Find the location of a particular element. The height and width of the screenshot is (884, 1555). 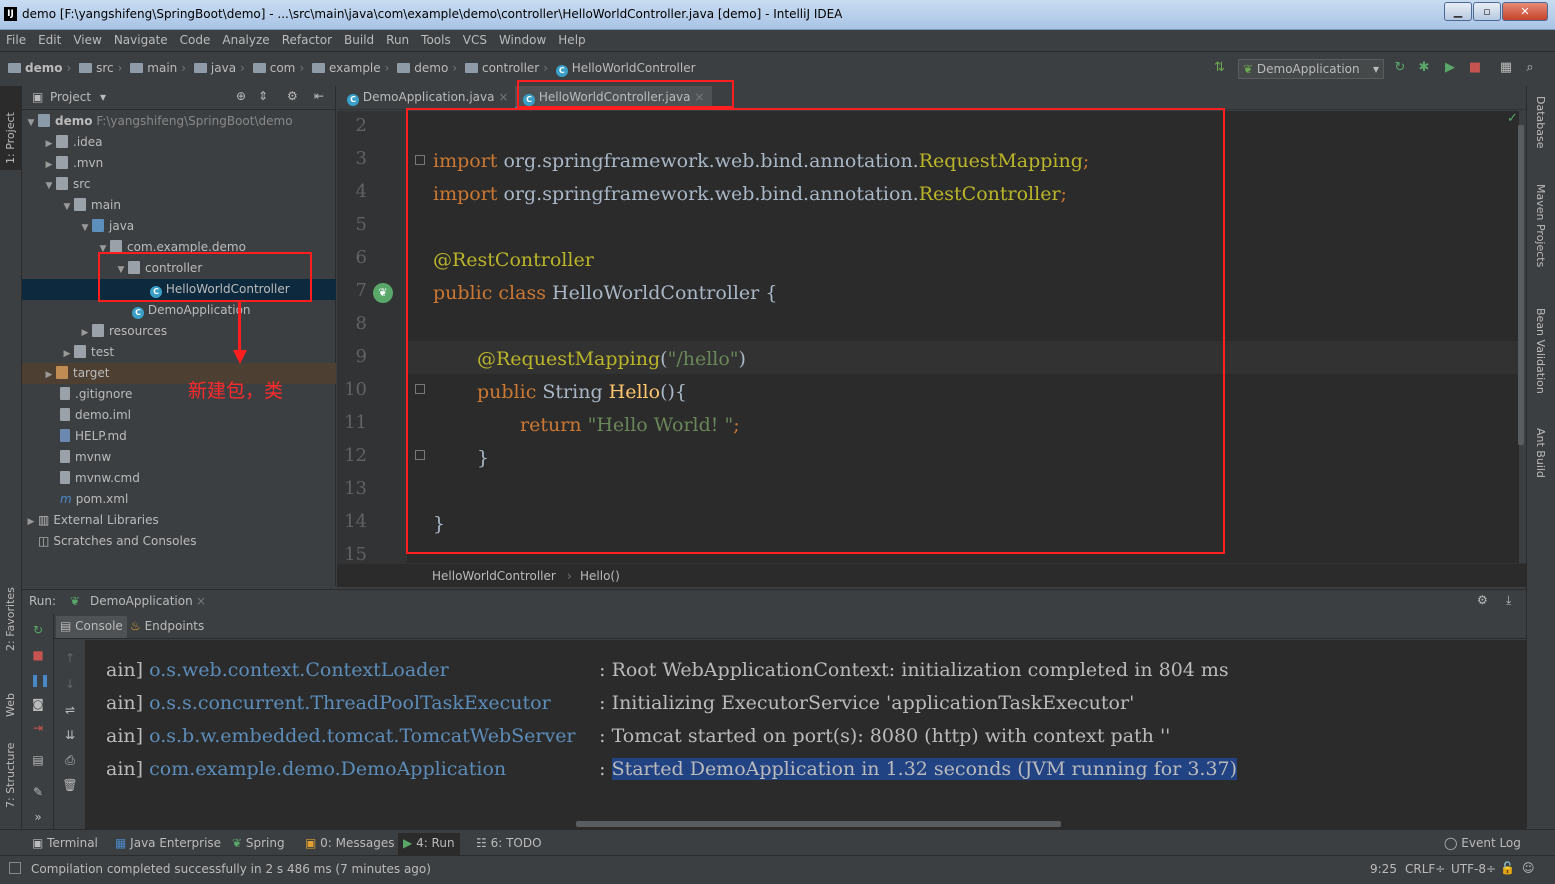

exit-icon: ⇥ is located at coordinates (38, 728).